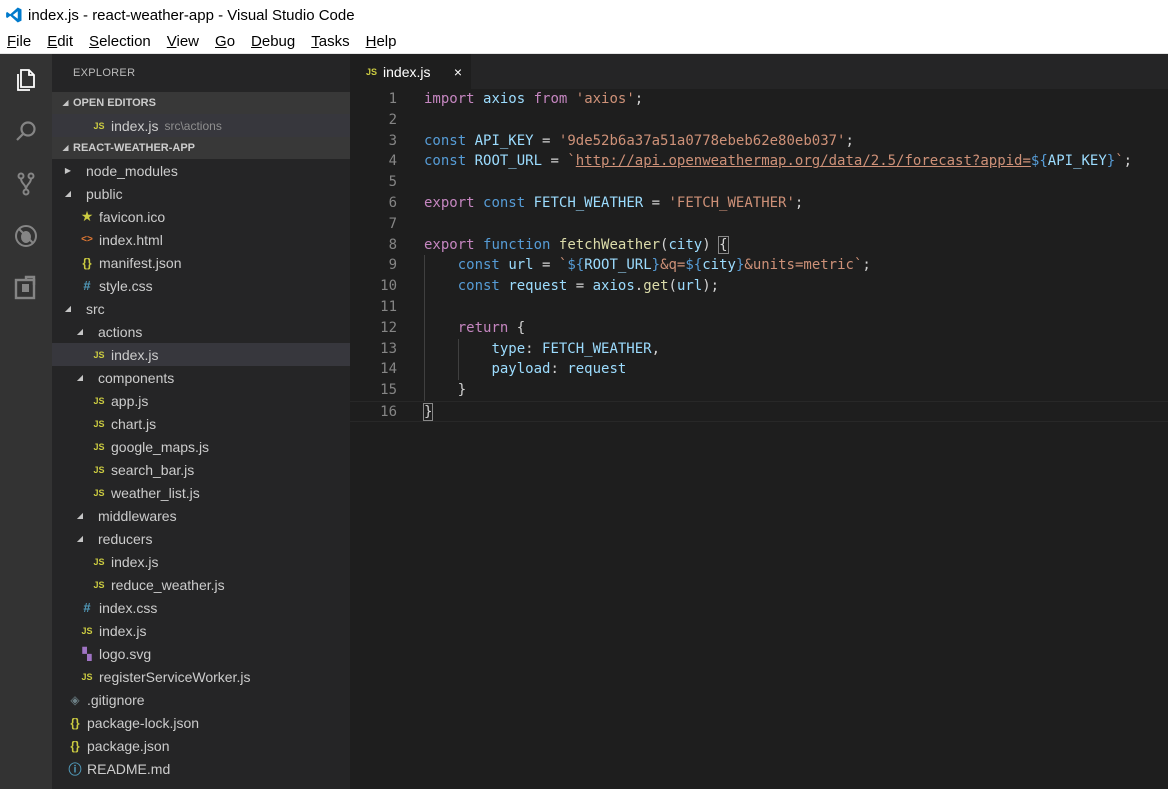 The width and height of the screenshot is (1168, 789). I want to click on folder-item: ▶ node_modules, so click(201, 170).